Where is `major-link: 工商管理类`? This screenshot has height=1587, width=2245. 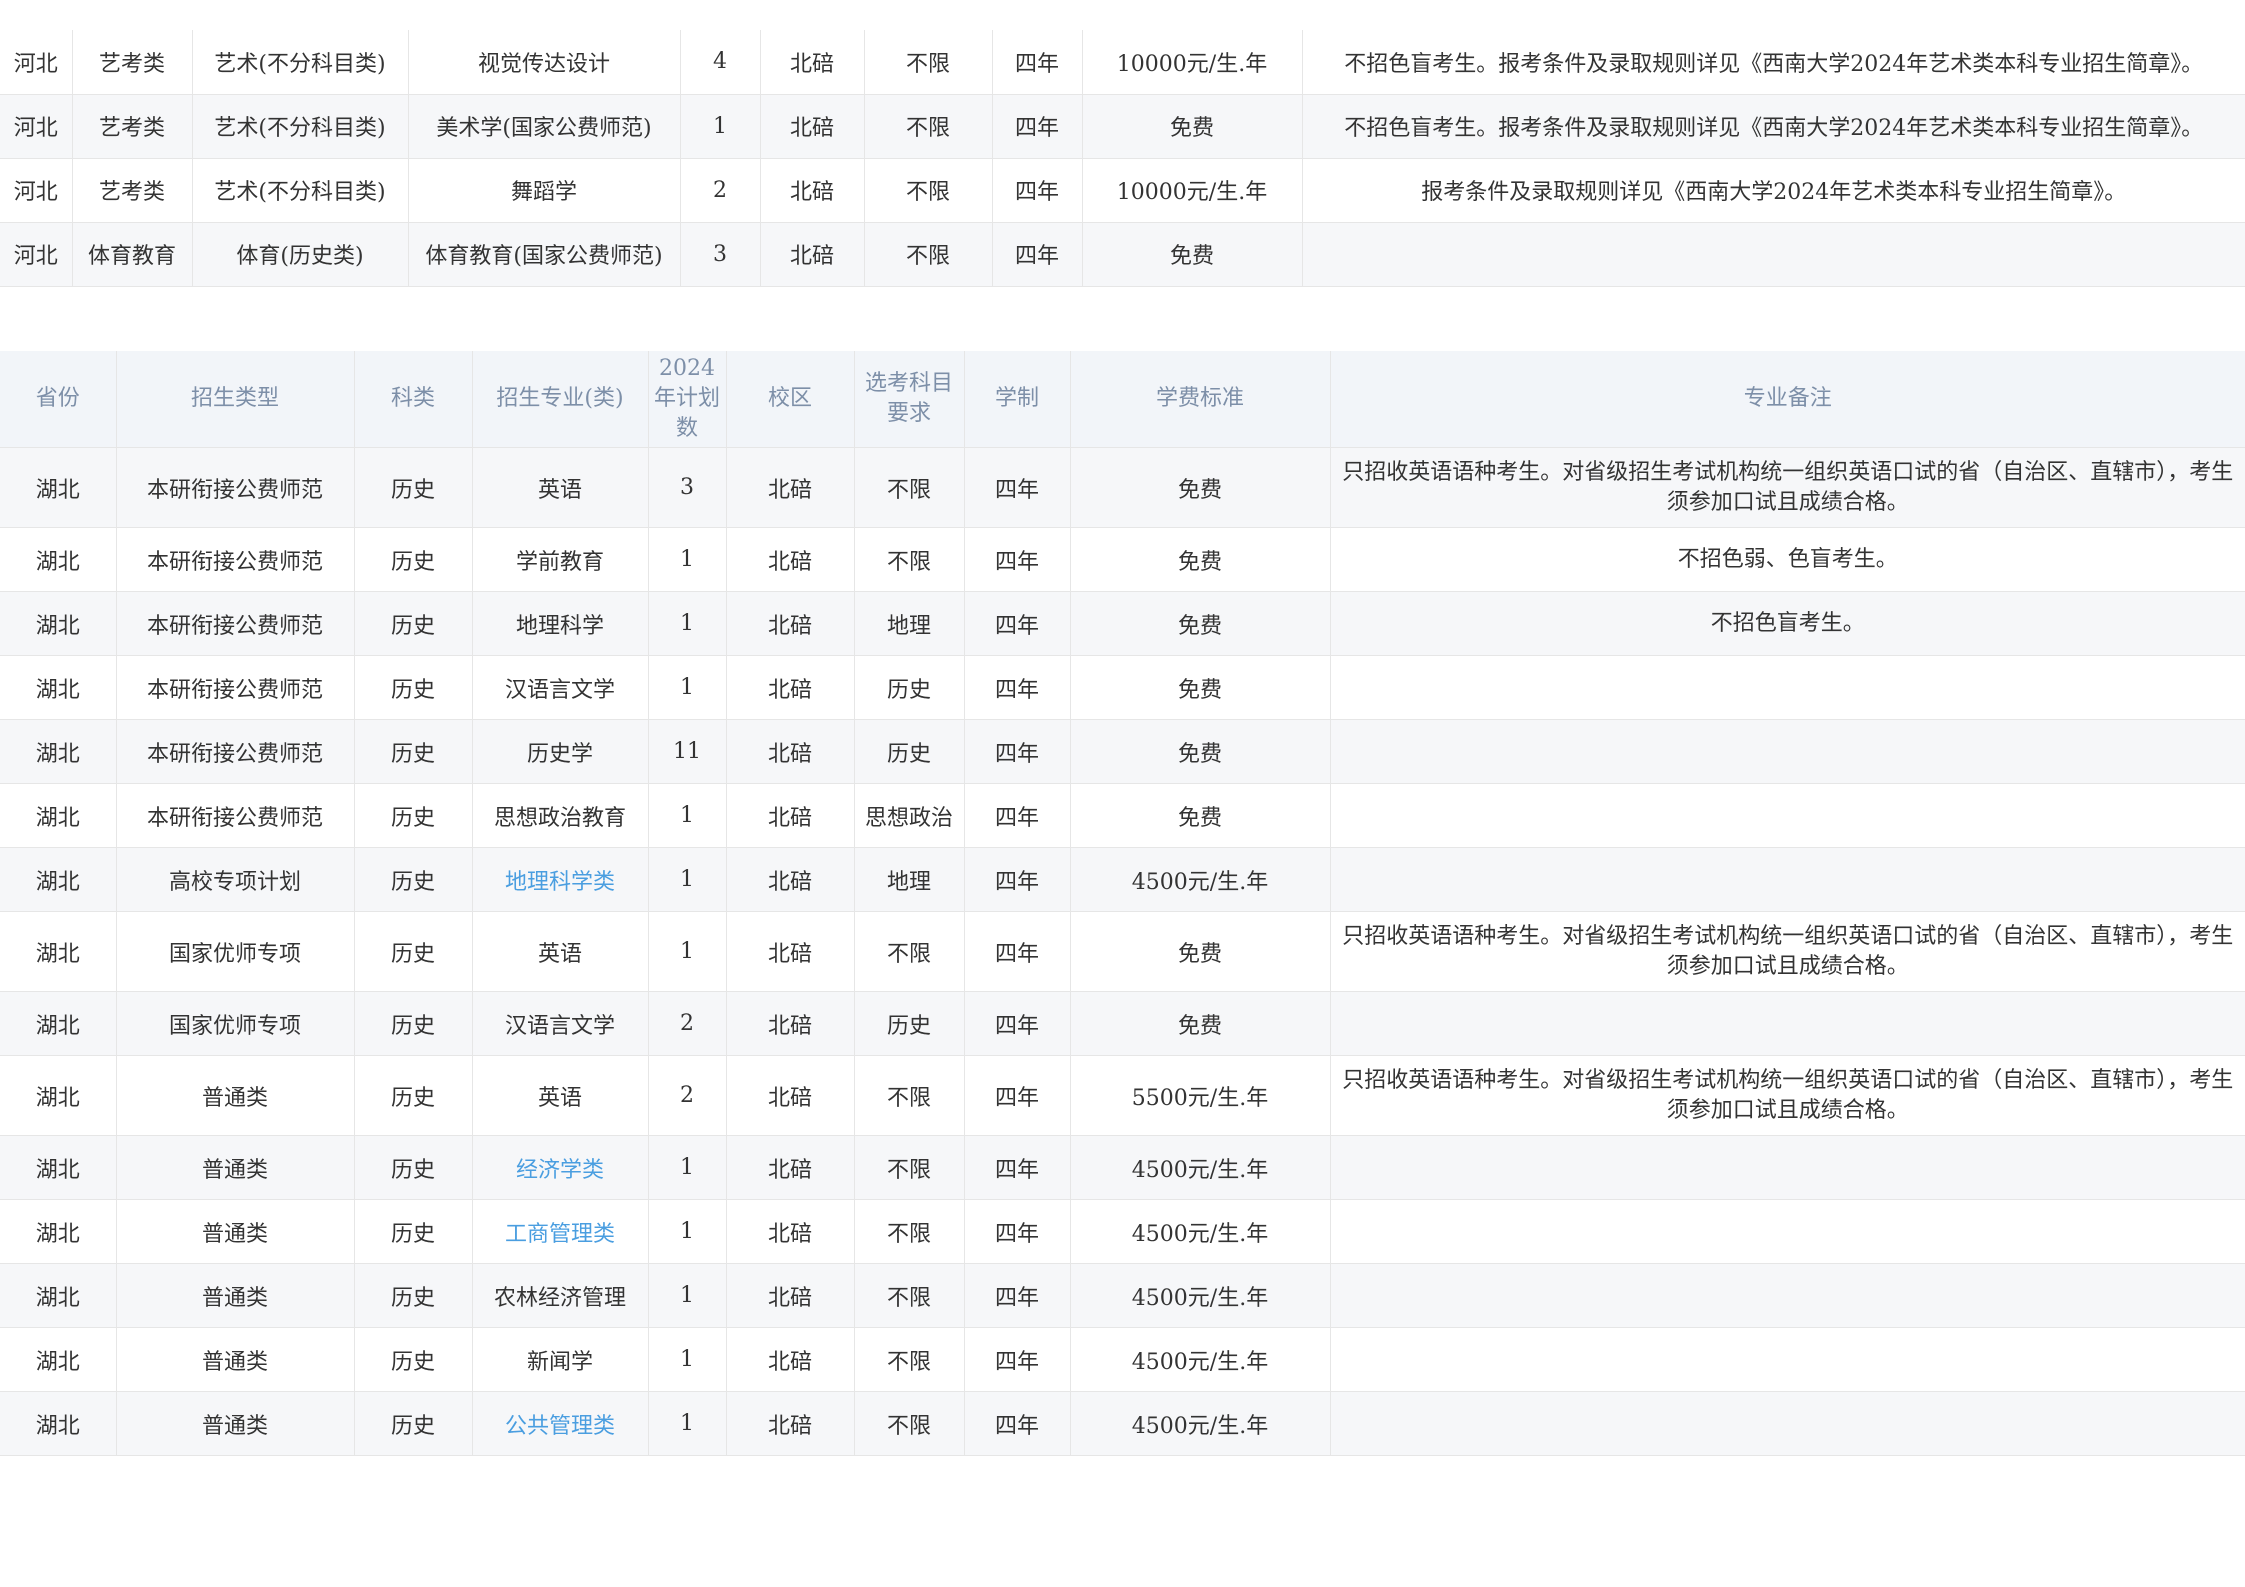
major-link: 工商管理类 is located at coordinates (560, 1234).